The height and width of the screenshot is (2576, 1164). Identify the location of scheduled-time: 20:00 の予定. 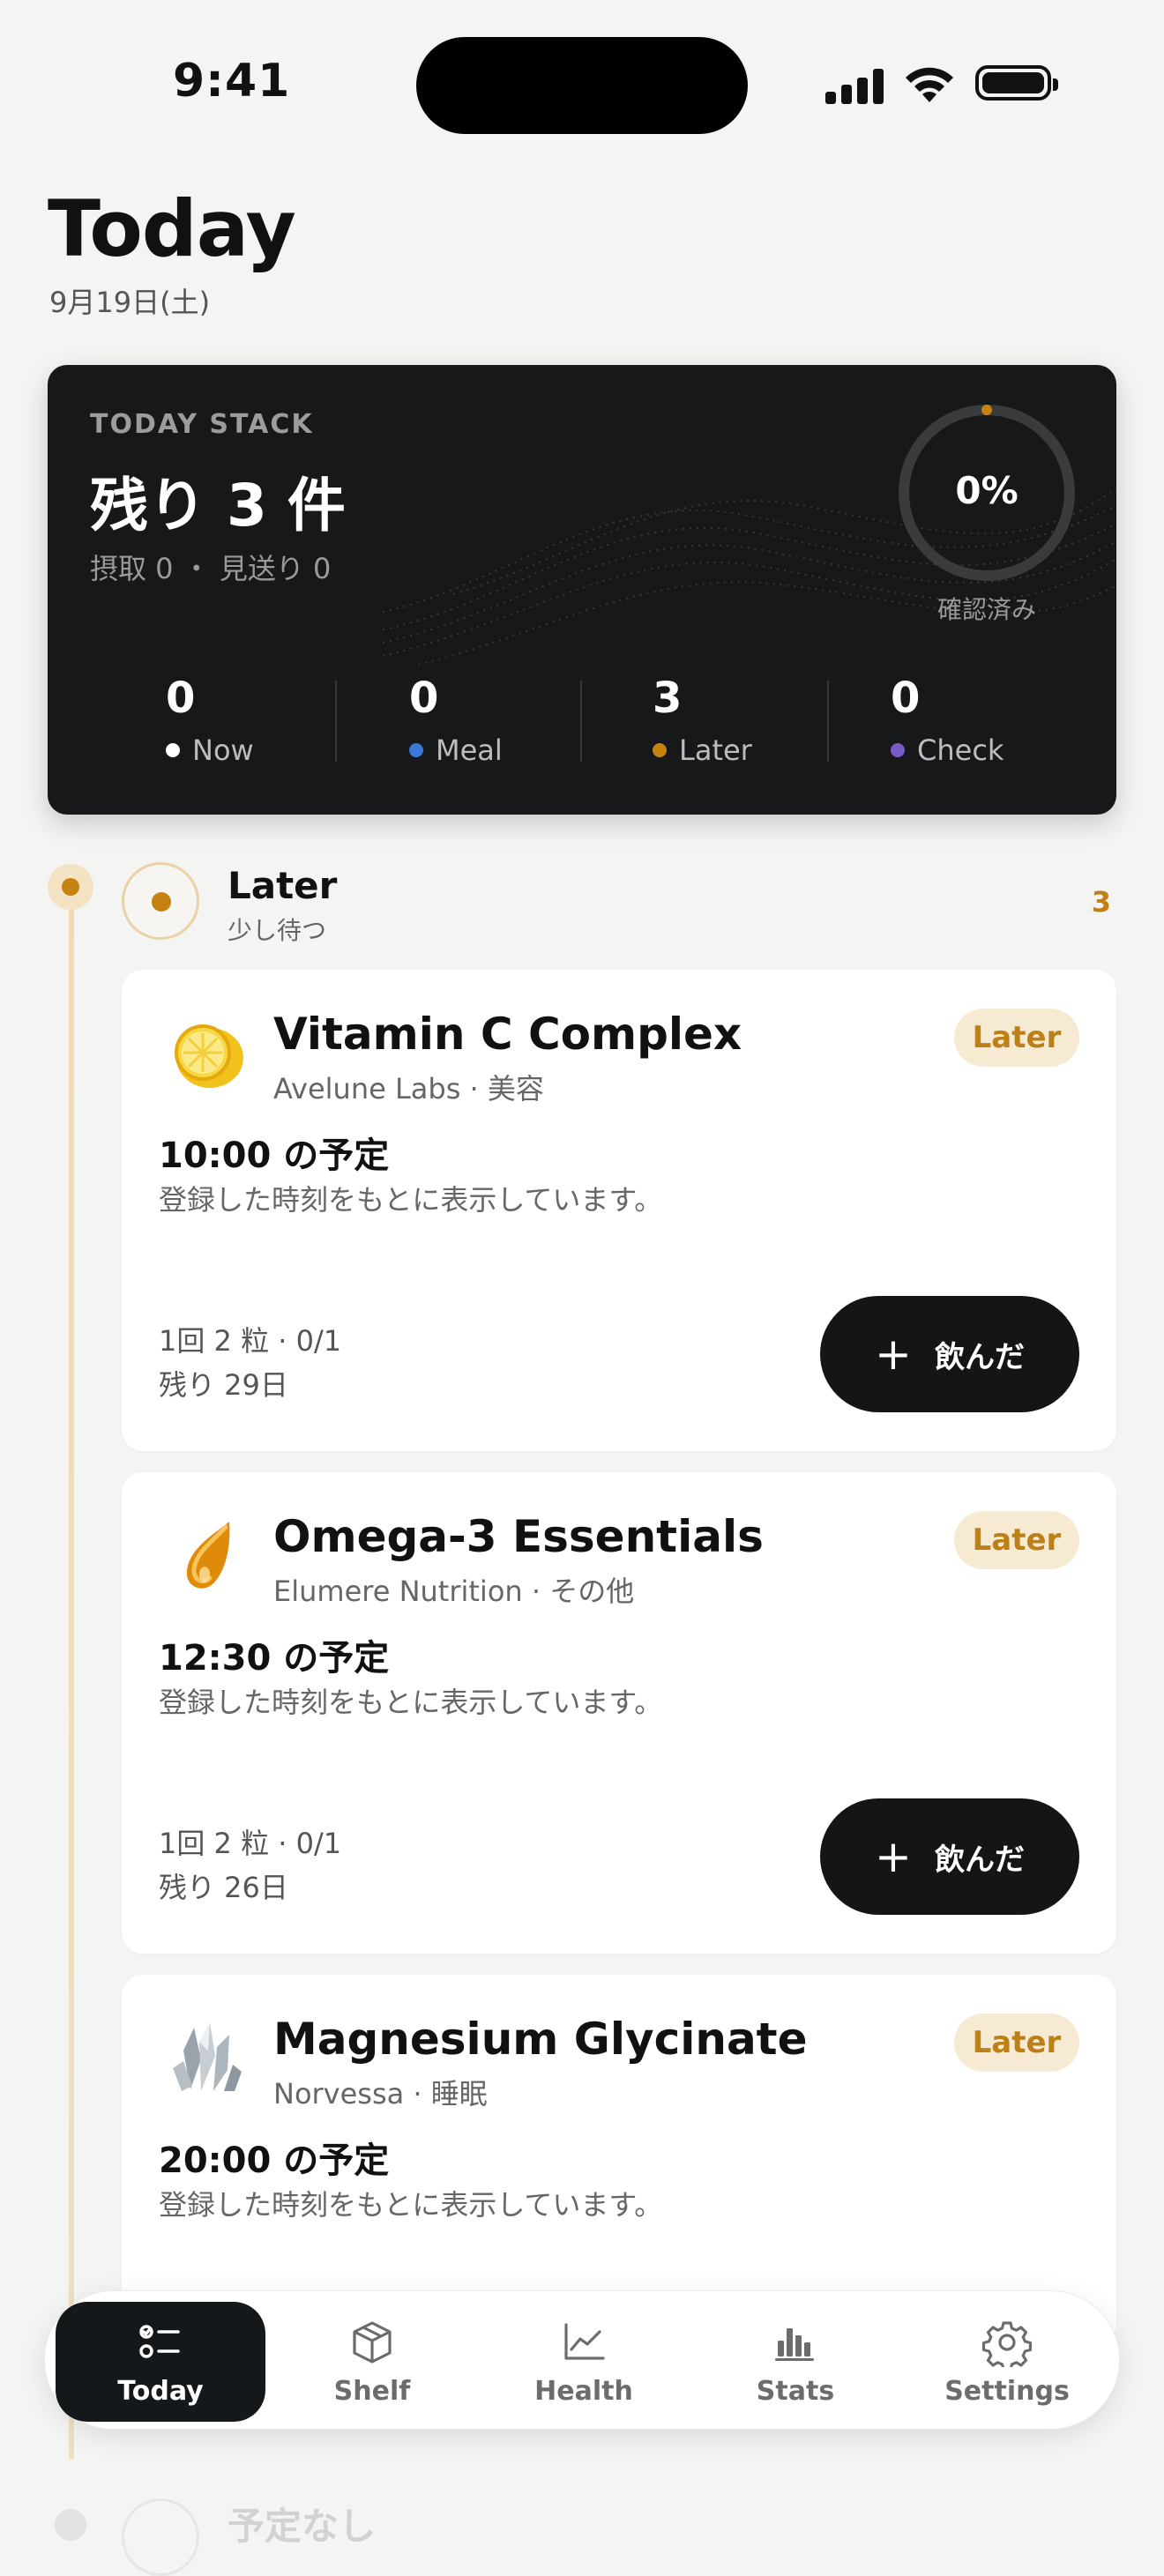
(274, 2160).